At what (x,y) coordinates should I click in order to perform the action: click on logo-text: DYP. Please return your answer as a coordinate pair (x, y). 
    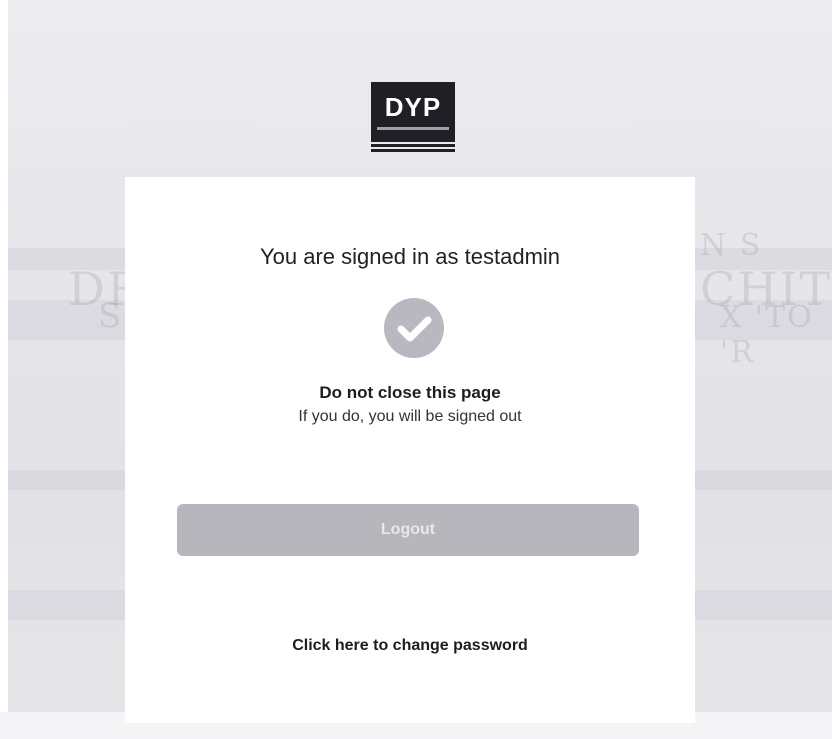
    Looking at the image, I should click on (413, 107).